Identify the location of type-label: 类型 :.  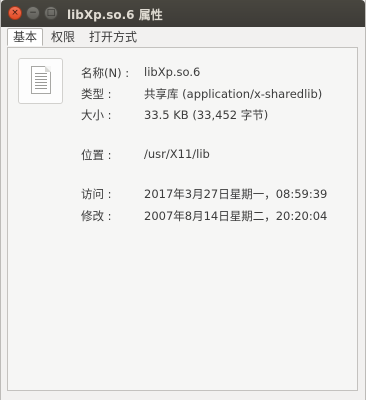
(96, 94).